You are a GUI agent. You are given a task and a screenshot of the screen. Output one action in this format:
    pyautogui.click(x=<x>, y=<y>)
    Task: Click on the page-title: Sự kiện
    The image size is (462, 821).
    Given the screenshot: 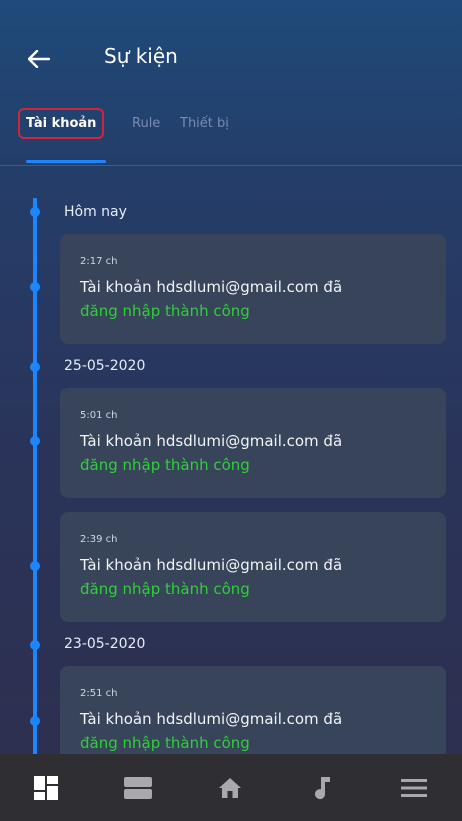 What is the action you would take?
    pyautogui.click(x=141, y=56)
    